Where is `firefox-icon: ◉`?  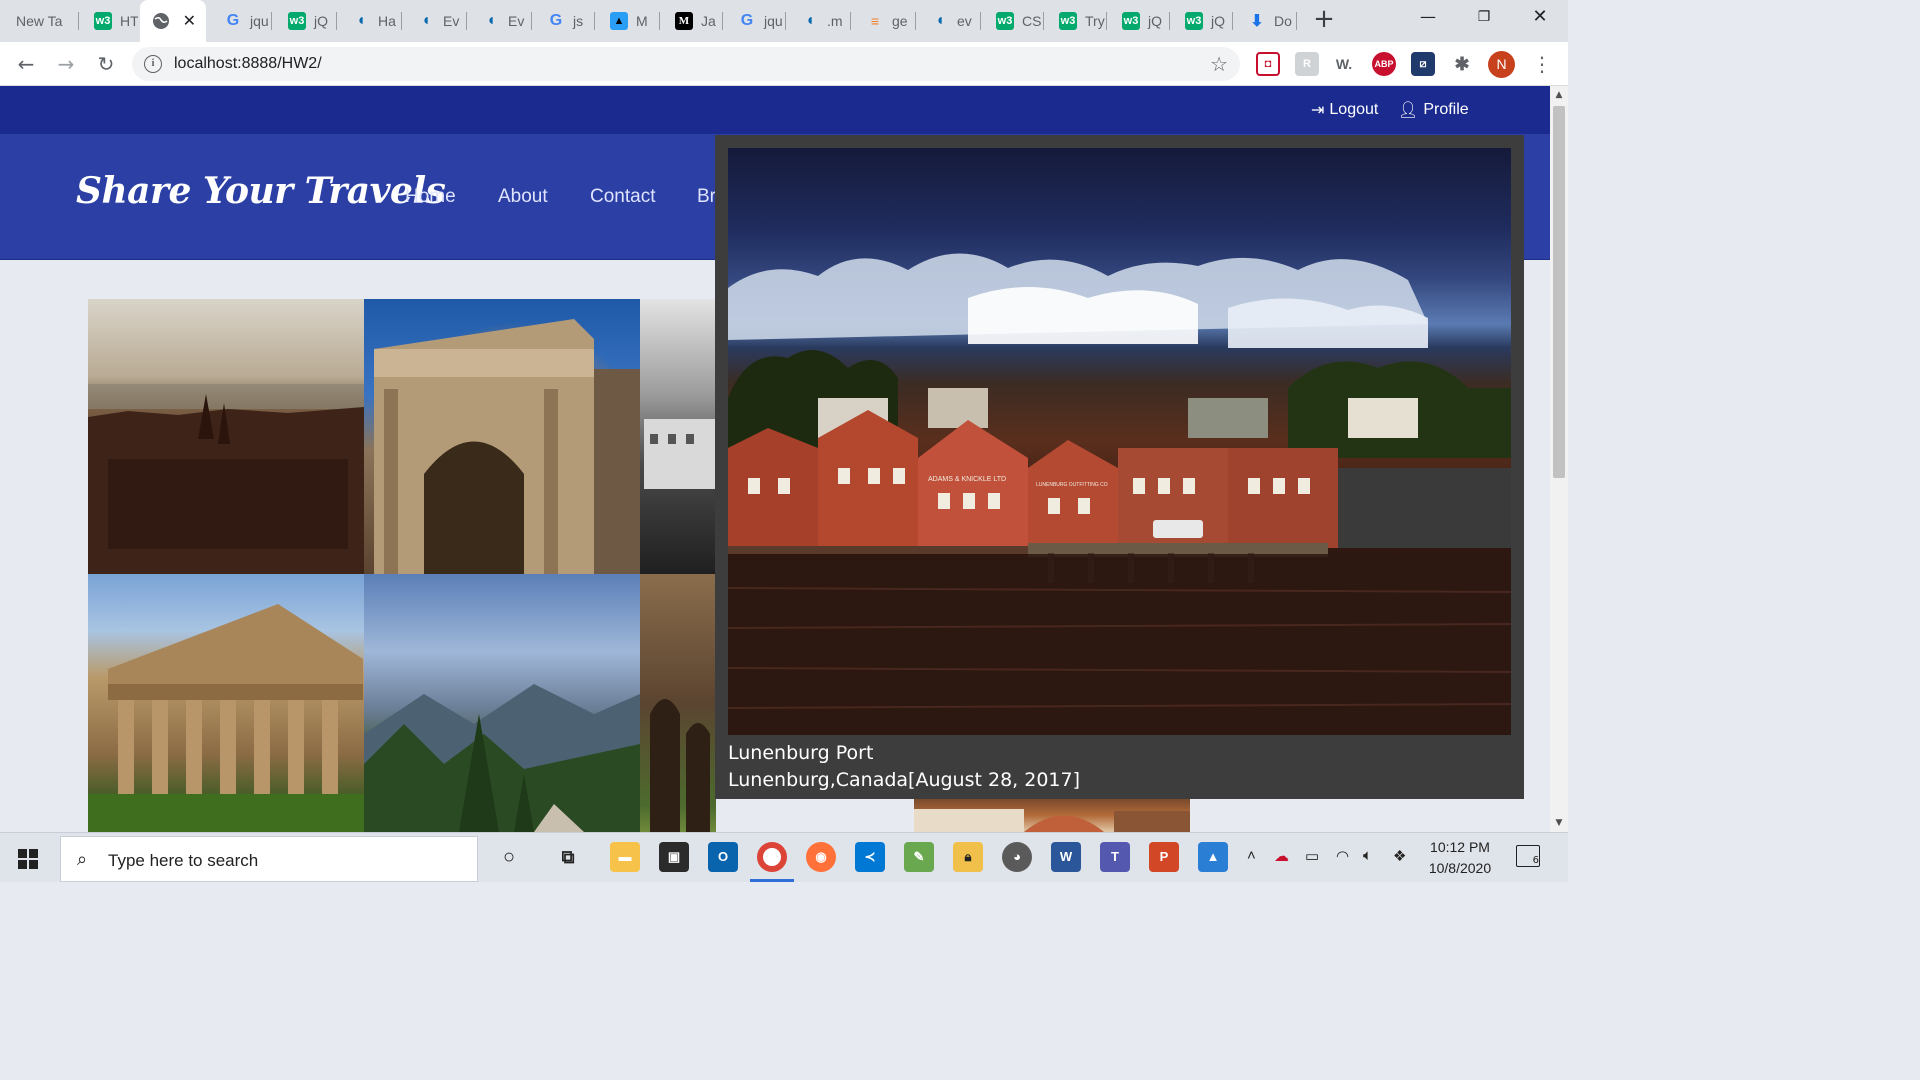
firefox-icon: ◉ is located at coordinates (821, 857).